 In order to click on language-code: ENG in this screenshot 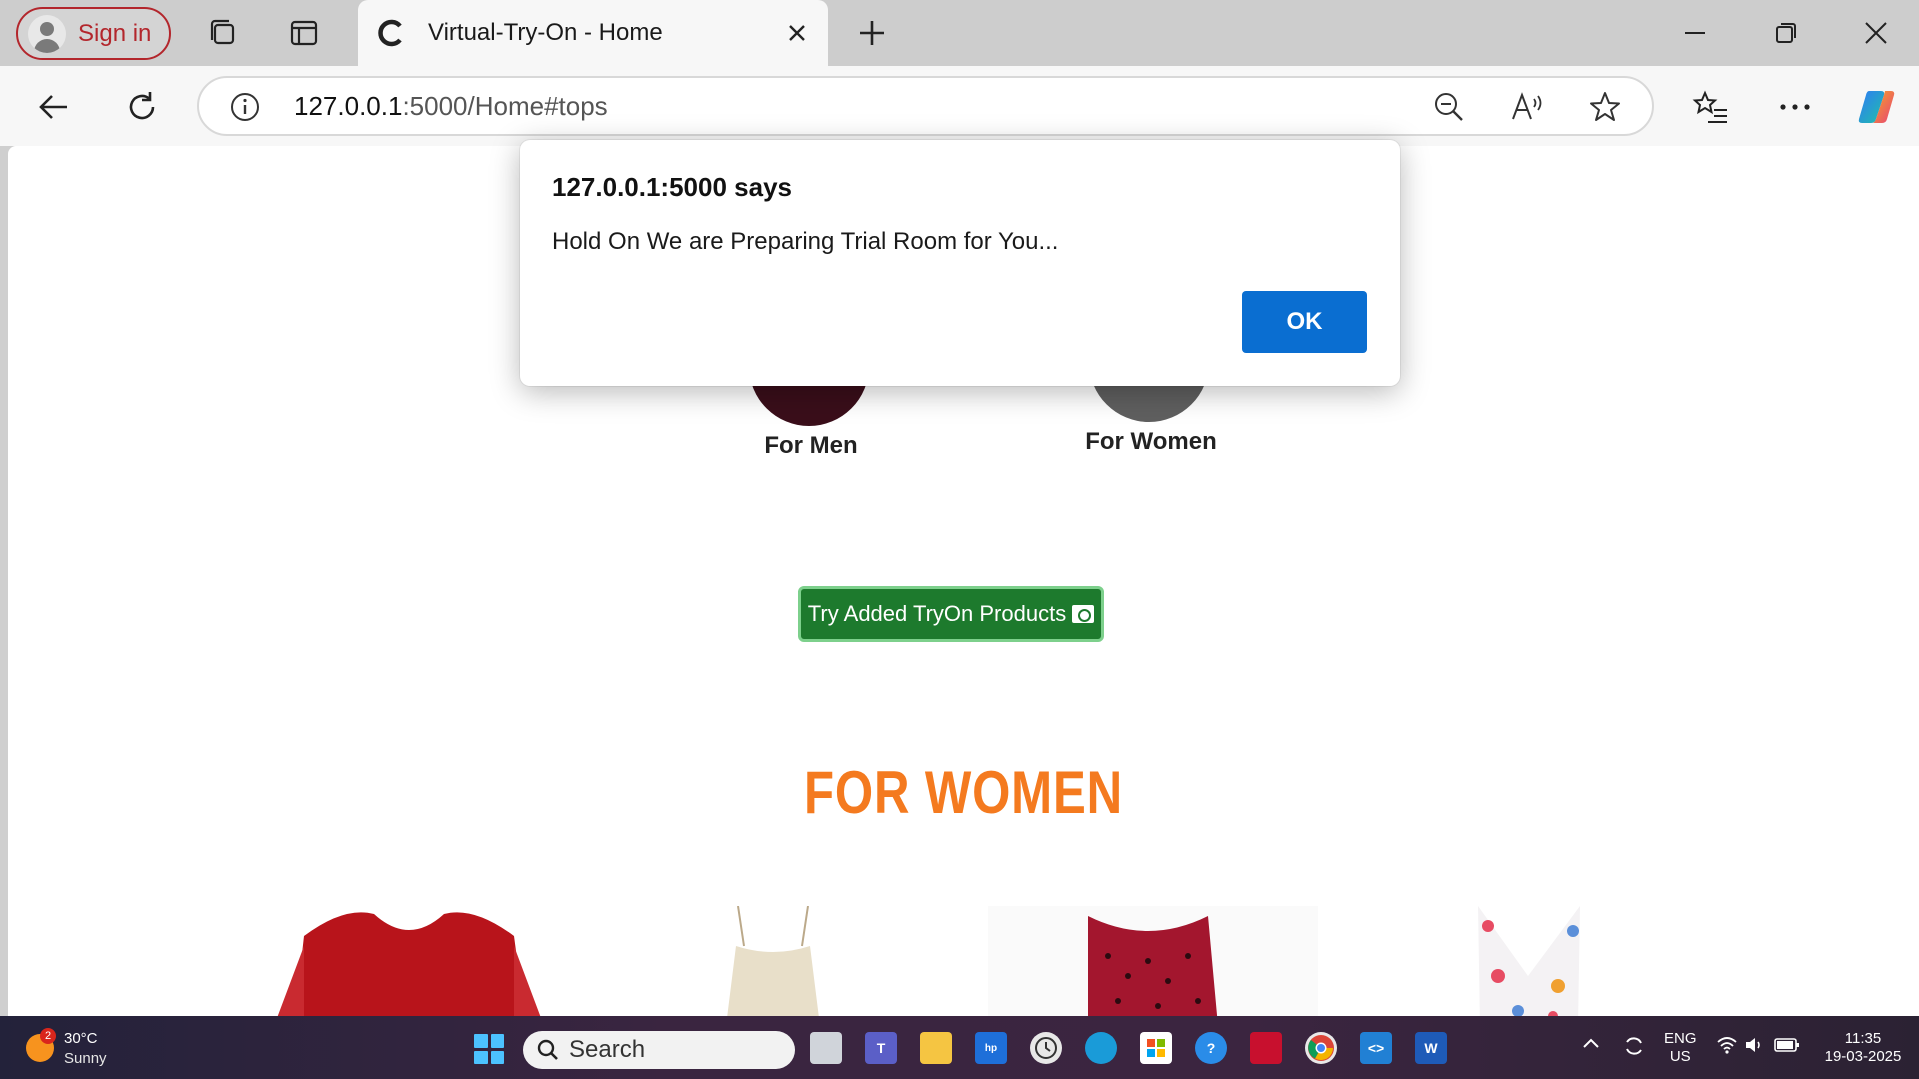, I will do `click(1680, 1038)`.